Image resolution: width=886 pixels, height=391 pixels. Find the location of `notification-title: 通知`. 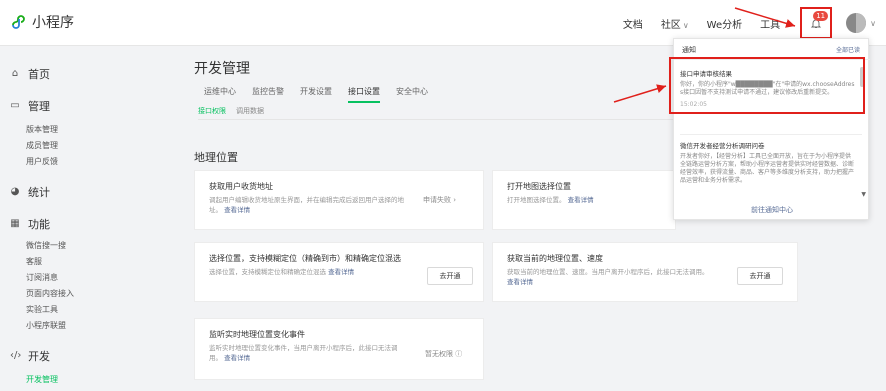

notification-title: 通知 is located at coordinates (689, 50).